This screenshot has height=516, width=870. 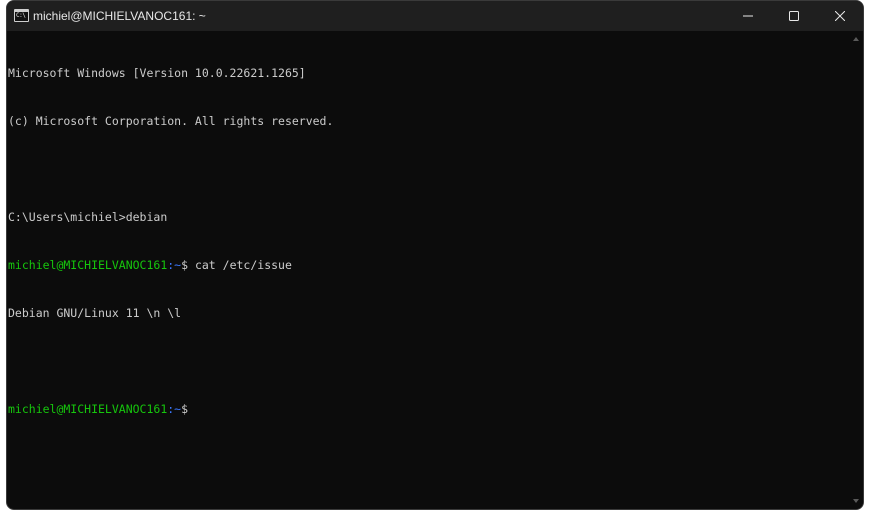 I want to click on console-icon-glyph: C:\, so click(x=21, y=15).